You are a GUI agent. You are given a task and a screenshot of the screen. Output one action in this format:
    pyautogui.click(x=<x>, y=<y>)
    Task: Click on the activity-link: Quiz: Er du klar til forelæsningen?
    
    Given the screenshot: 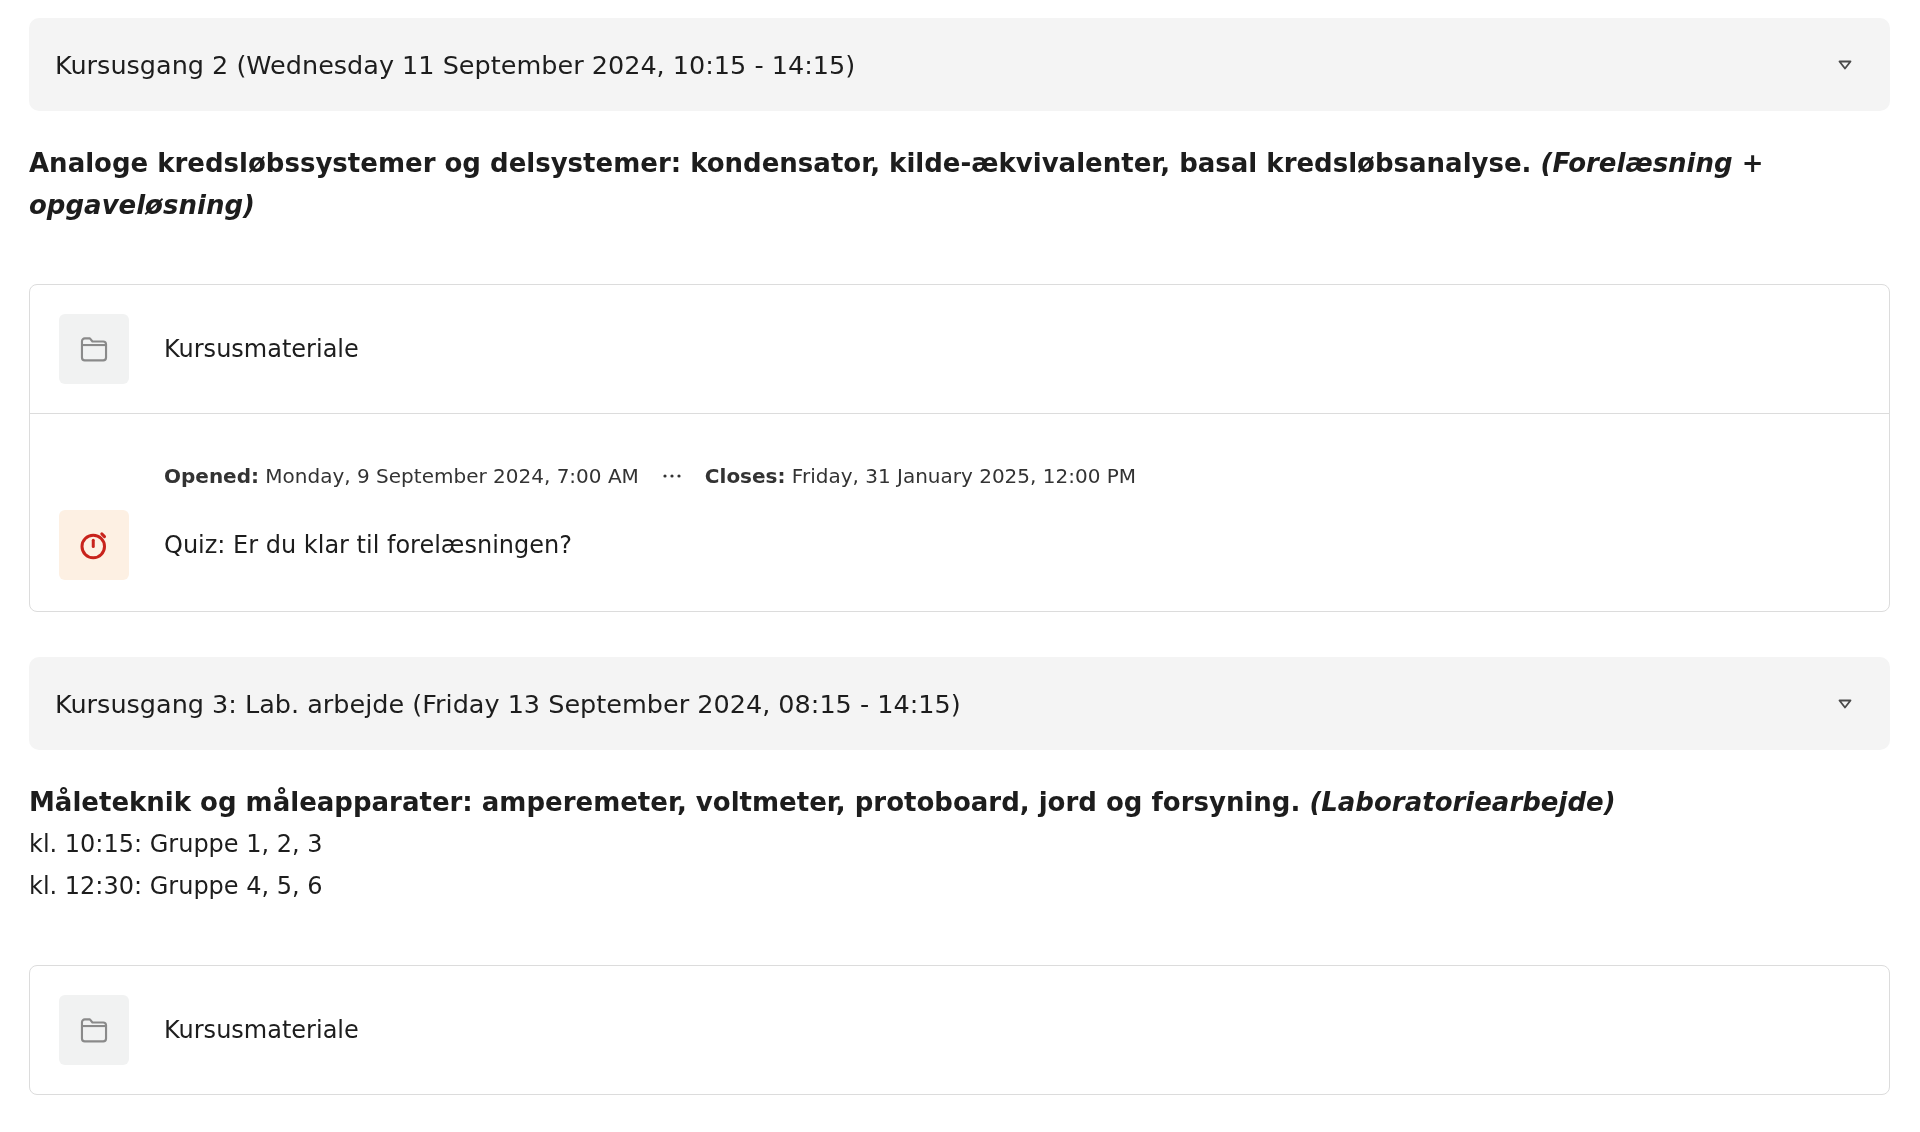 What is the action you would take?
    pyautogui.click(x=368, y=545)
    